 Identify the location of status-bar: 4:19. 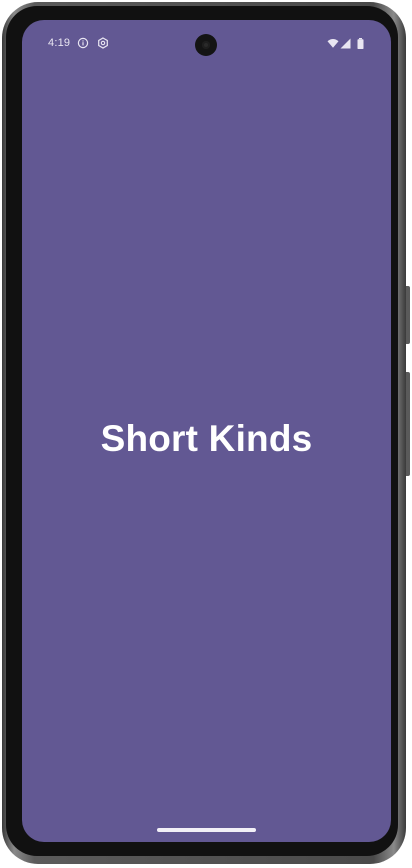
(206, 42).